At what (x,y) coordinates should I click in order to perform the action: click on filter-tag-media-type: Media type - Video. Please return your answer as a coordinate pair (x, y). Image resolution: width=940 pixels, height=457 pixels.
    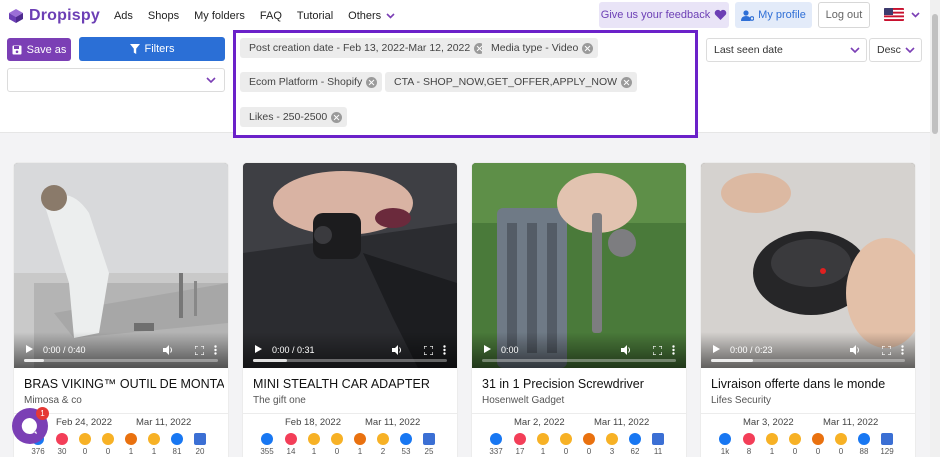
    Looking at the image, I should click on (540, 48).